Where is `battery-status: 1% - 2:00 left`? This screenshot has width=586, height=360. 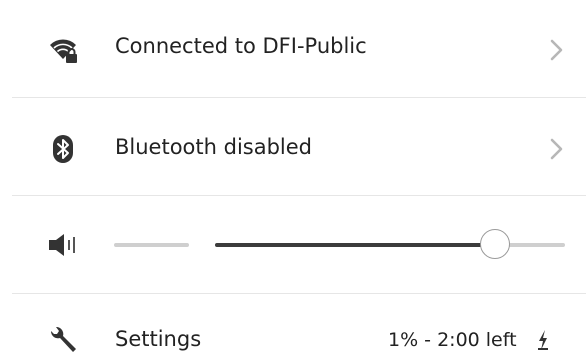
battery-status: 1% - 2:00 left is located at coordinates (452, 340).